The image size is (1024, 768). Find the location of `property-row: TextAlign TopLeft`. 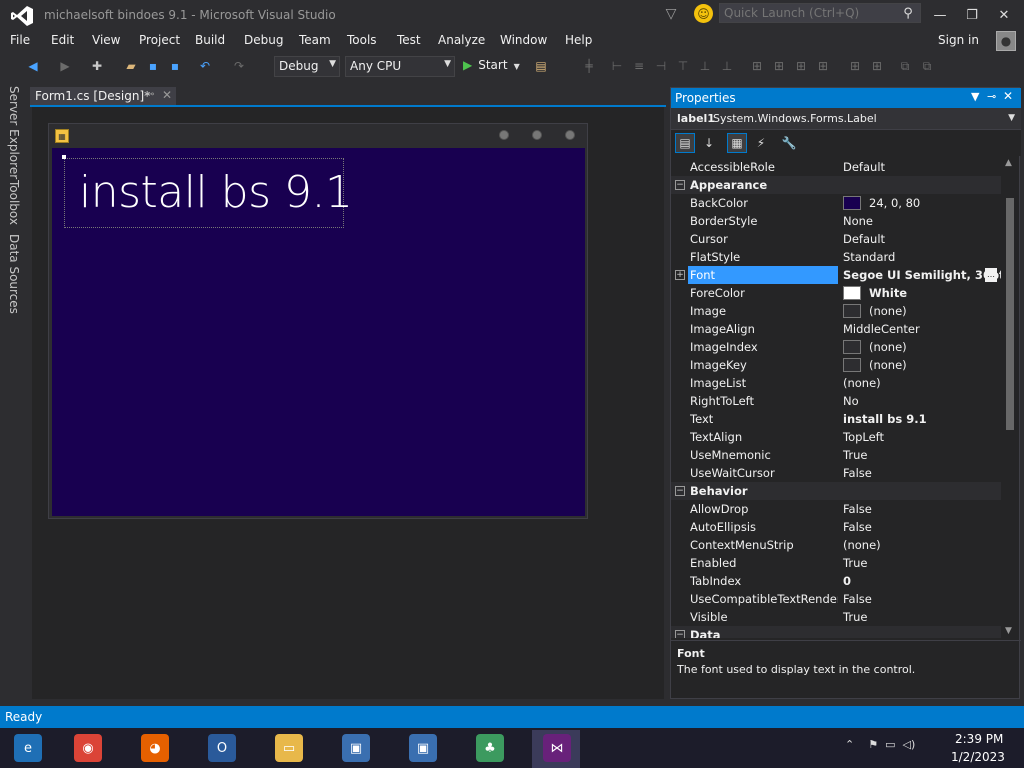

property-row: TextAlign TopLeft is located at coordinates (836, 437).